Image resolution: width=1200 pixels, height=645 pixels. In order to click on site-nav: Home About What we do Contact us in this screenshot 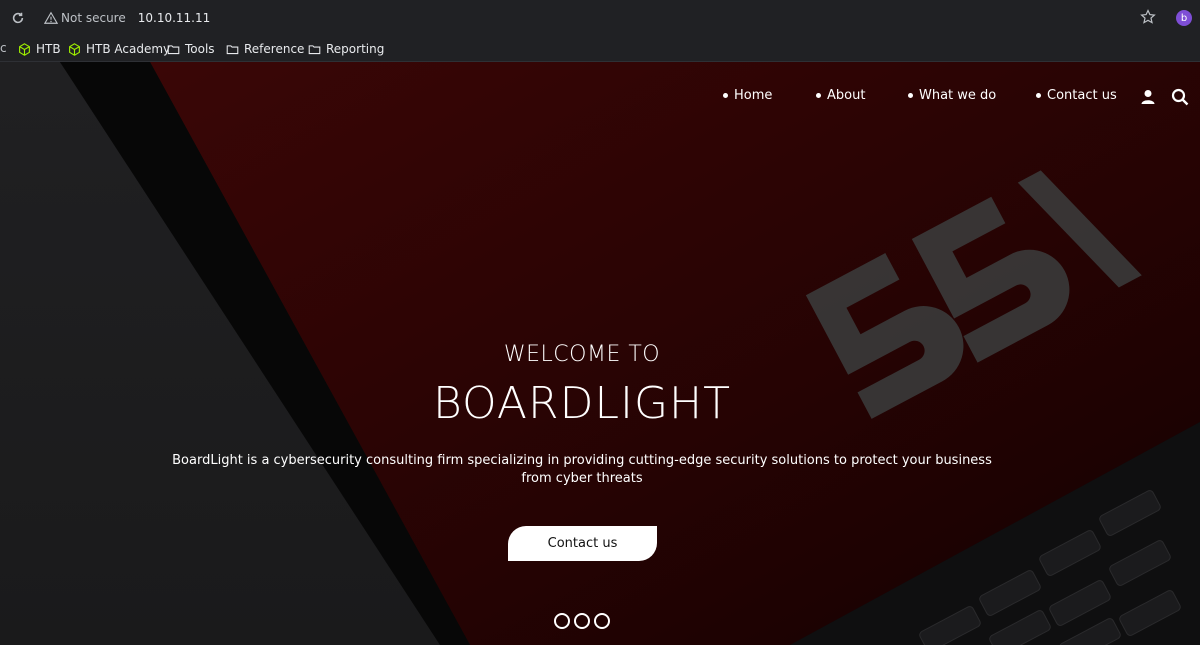, I will do `click(600, 98)`.